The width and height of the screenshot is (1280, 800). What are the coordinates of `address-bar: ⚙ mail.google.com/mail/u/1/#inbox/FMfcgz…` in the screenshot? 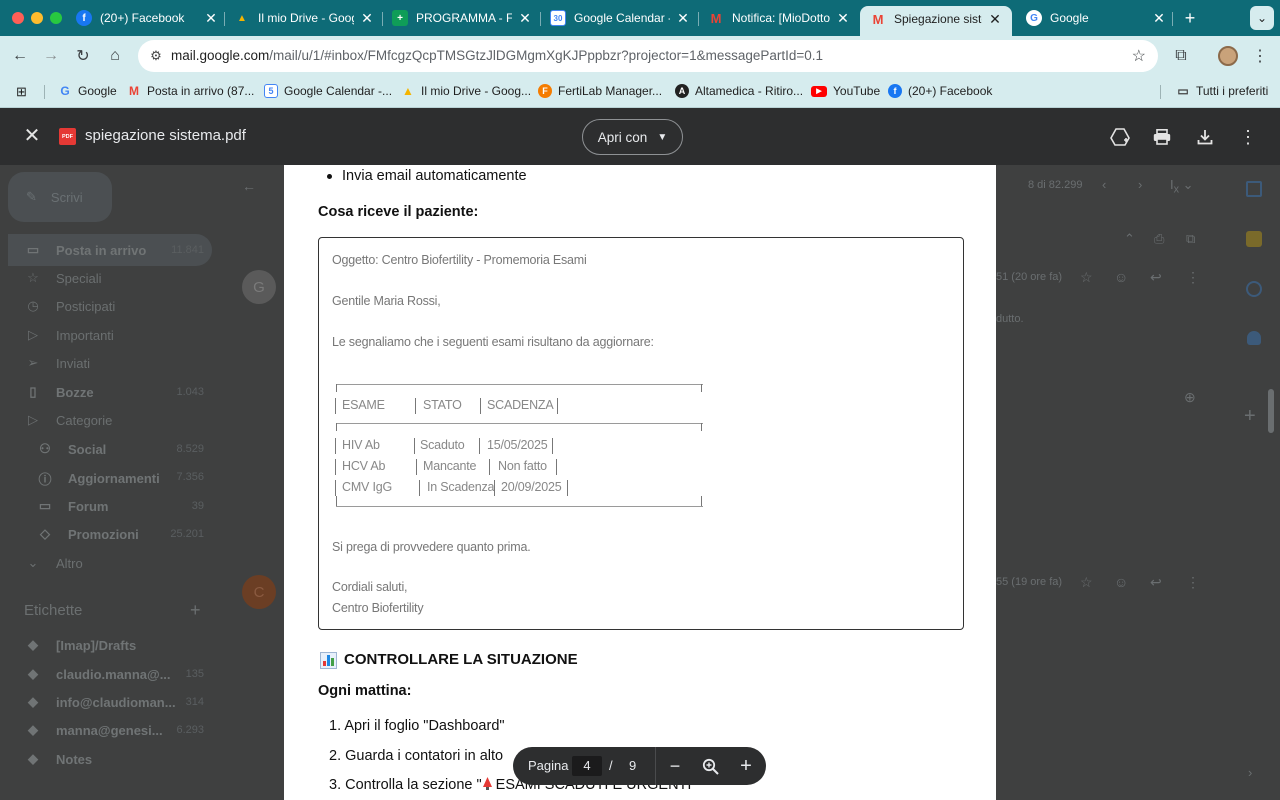 It's located at (648, 56).